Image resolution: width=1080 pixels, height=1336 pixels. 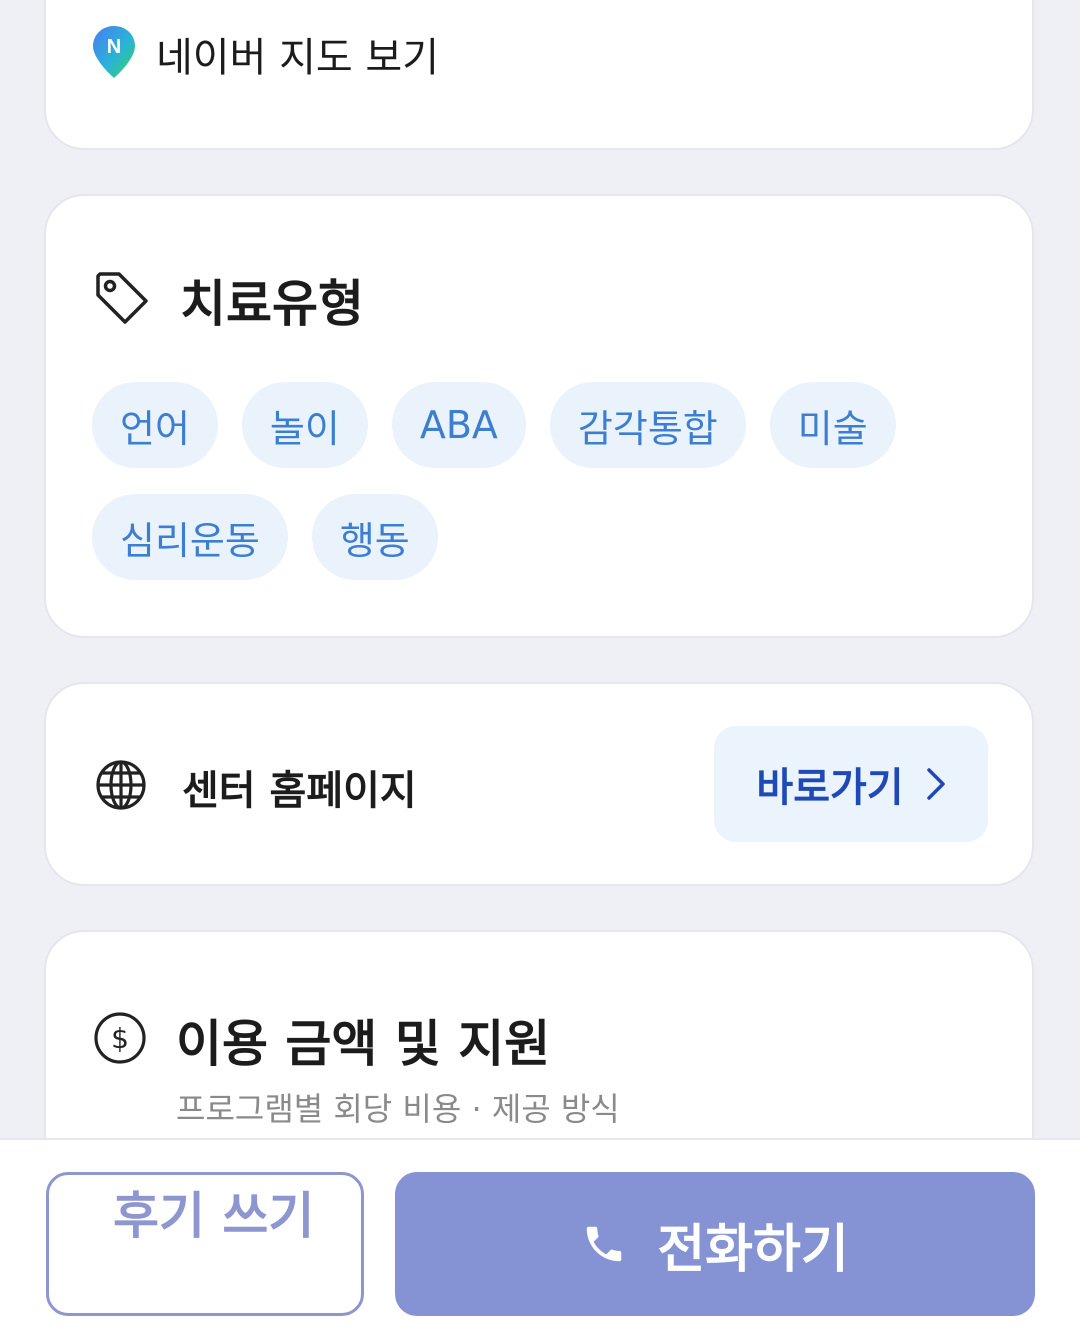 I want to click on therapy-chip: 감각통합, so click(x=647, y=425).